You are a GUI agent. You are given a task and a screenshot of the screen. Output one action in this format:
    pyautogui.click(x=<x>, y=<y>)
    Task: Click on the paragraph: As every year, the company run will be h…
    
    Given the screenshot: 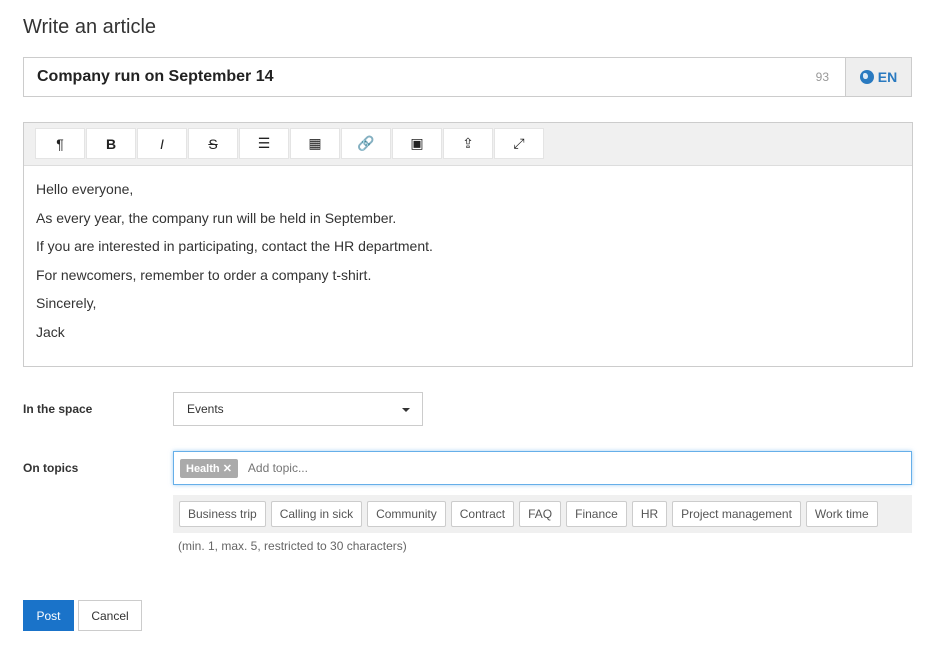 What is the action you would take?
    pyautogui.click(x=216, y=217)
    